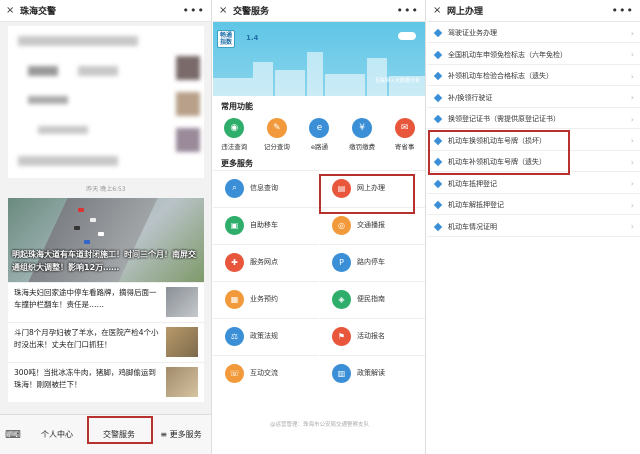 This screenshot has width=640, height=454. Describe the element at coordinates (367, 194) in the screenshot. I see `highlight-box` at that location.